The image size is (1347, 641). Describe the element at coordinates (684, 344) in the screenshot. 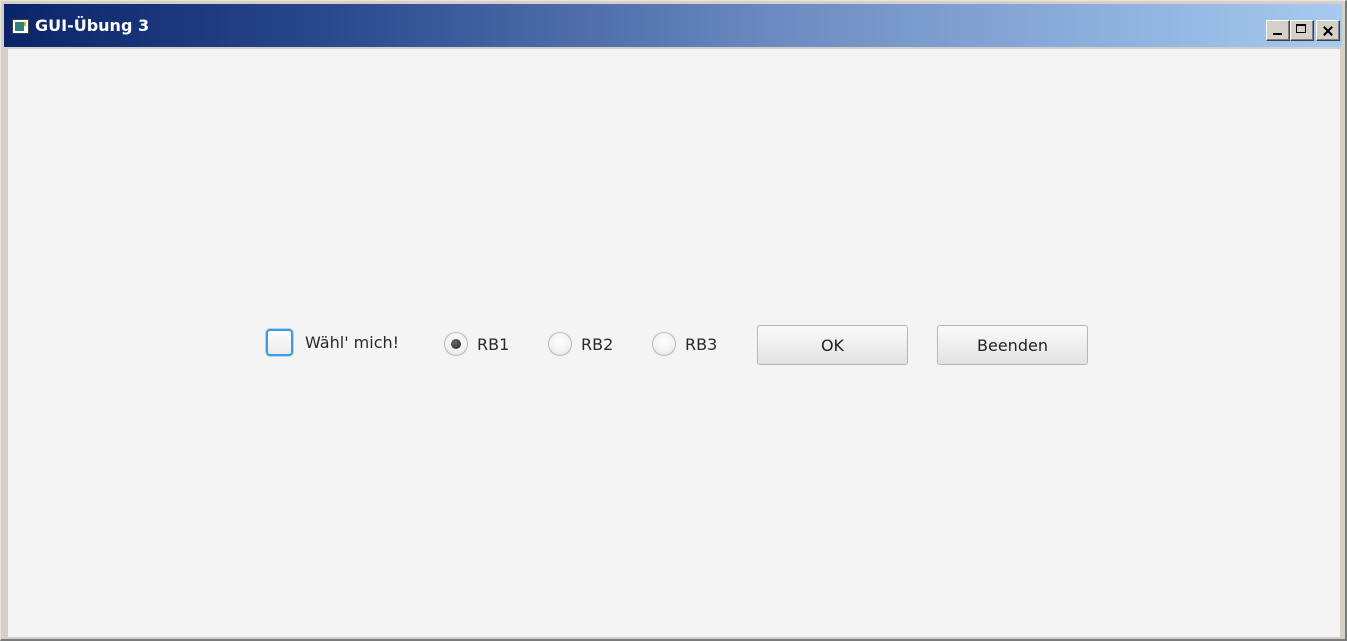

I see `radio-rb3: RB3` at that location.